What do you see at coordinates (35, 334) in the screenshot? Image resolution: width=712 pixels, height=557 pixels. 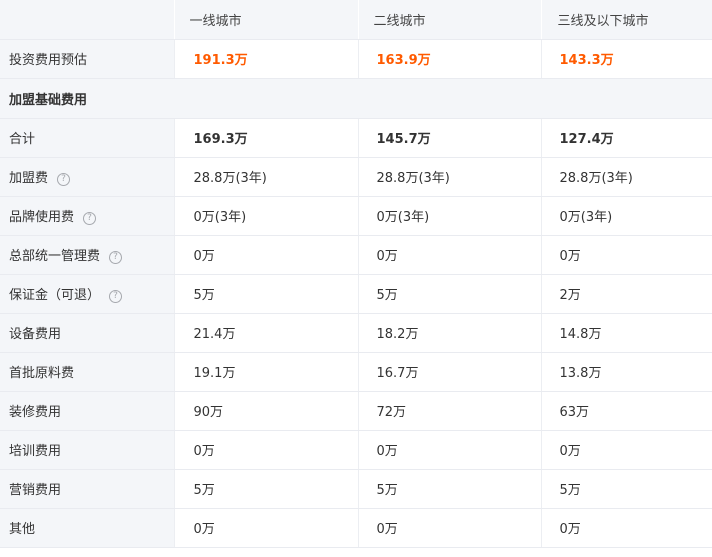 I see `row-label-text: 设备费用` at bounding box center [35, 334].